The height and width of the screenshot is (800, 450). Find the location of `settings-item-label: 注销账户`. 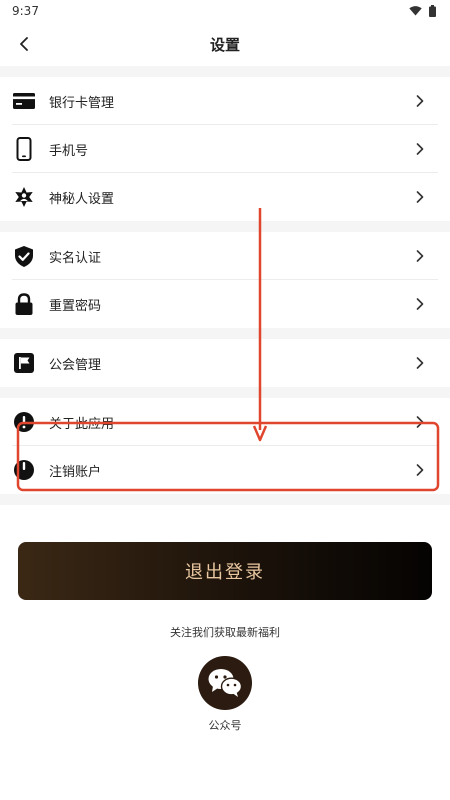

settings-item-label: 注销账户 is located at coordinates (75, 472).